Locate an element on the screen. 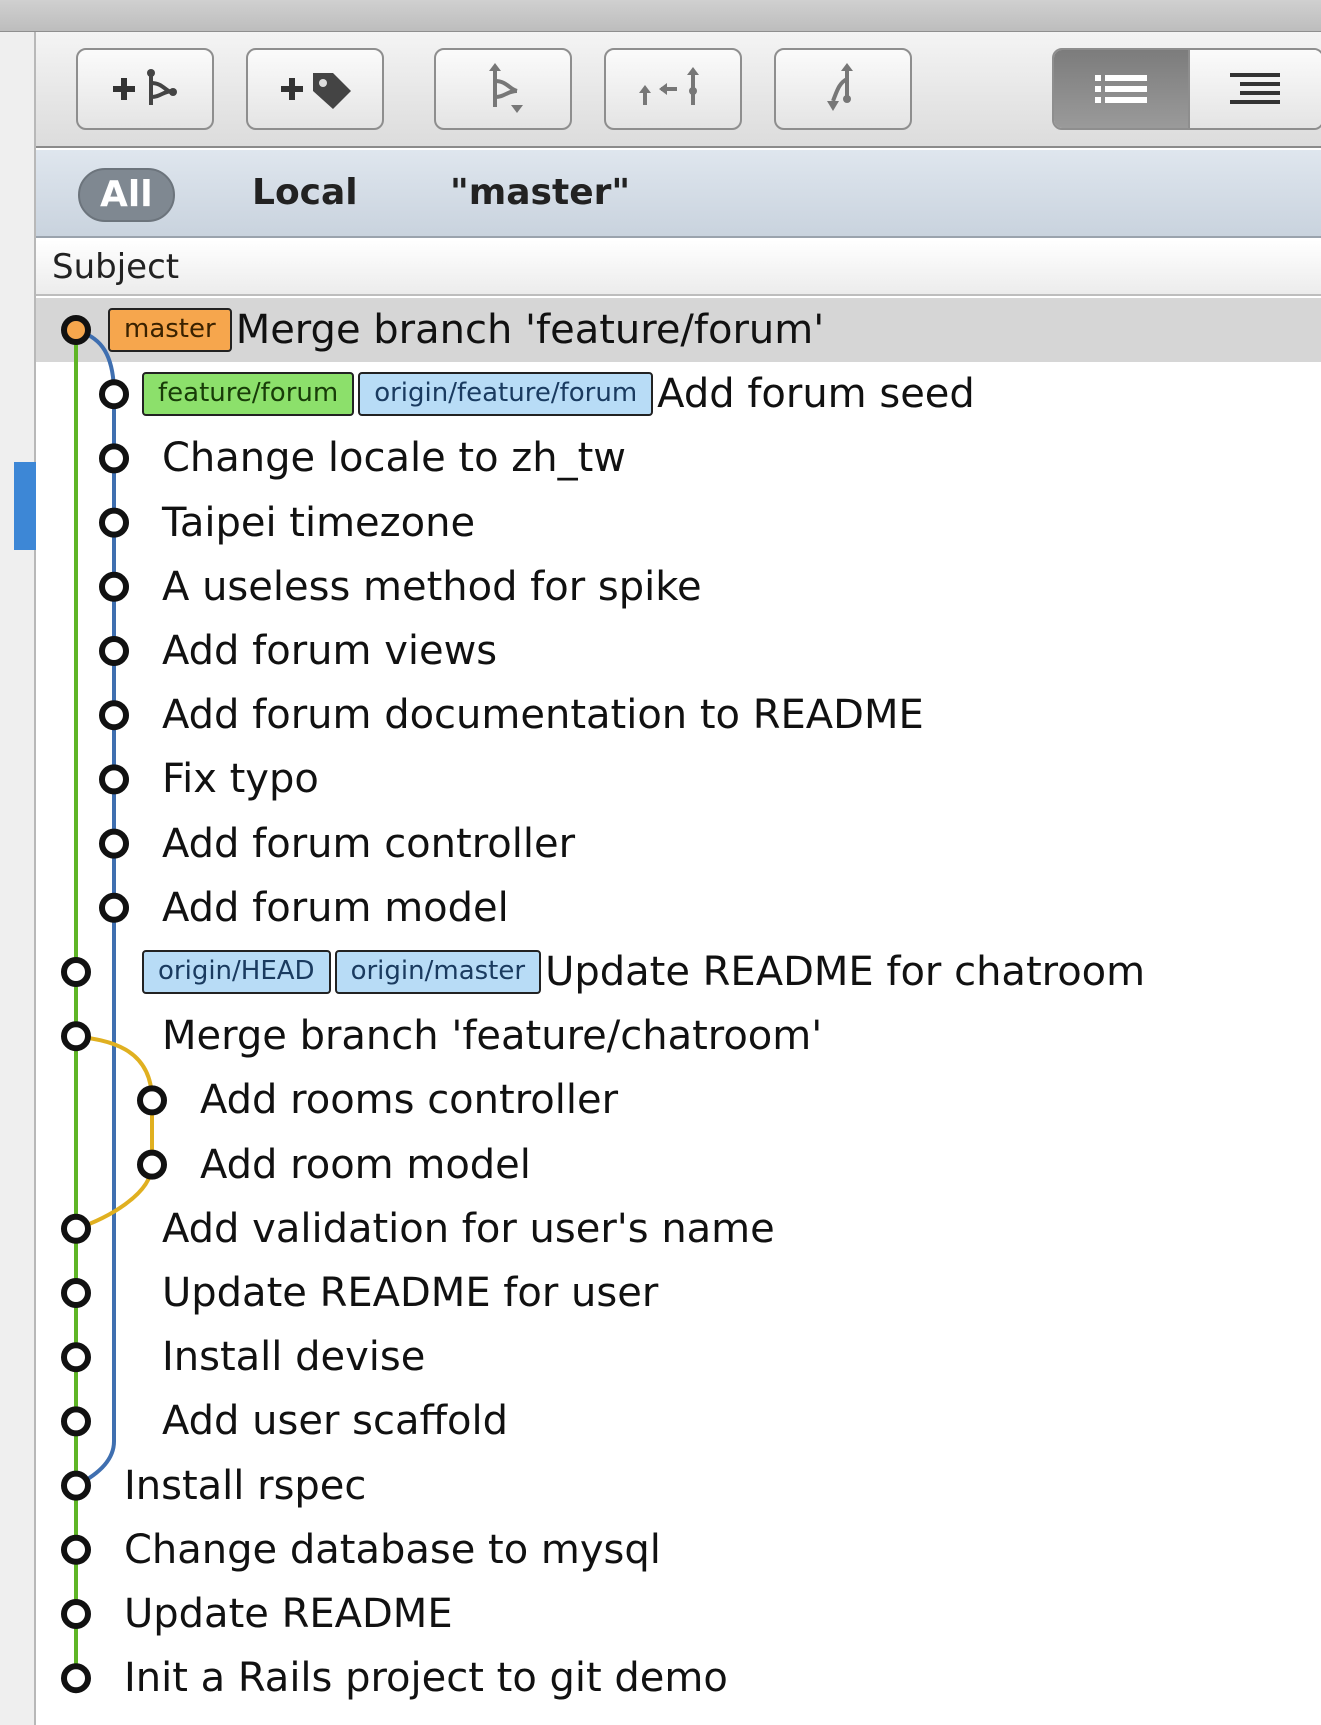 Image resolution: width=1321 pixels, height=1725 pixels. commit-subject: Merge branch 'feature/chatroom' is located at coordinates (492, 1036).